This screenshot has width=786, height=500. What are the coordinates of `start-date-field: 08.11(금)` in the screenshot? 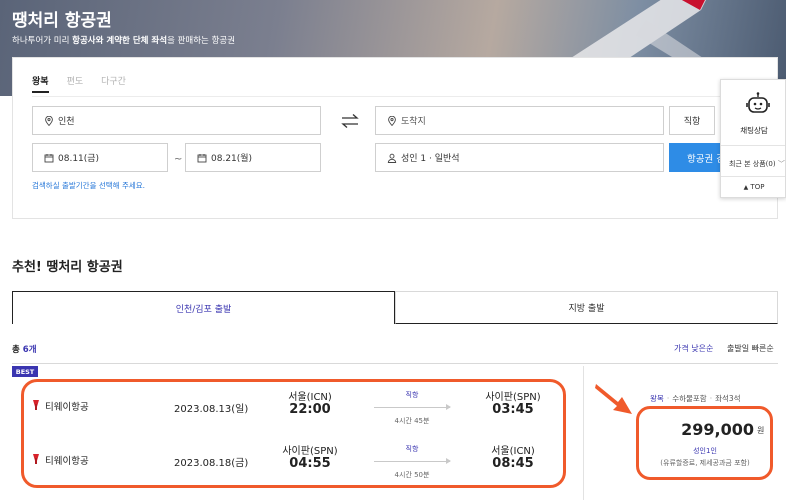 It's located at (100, 157).